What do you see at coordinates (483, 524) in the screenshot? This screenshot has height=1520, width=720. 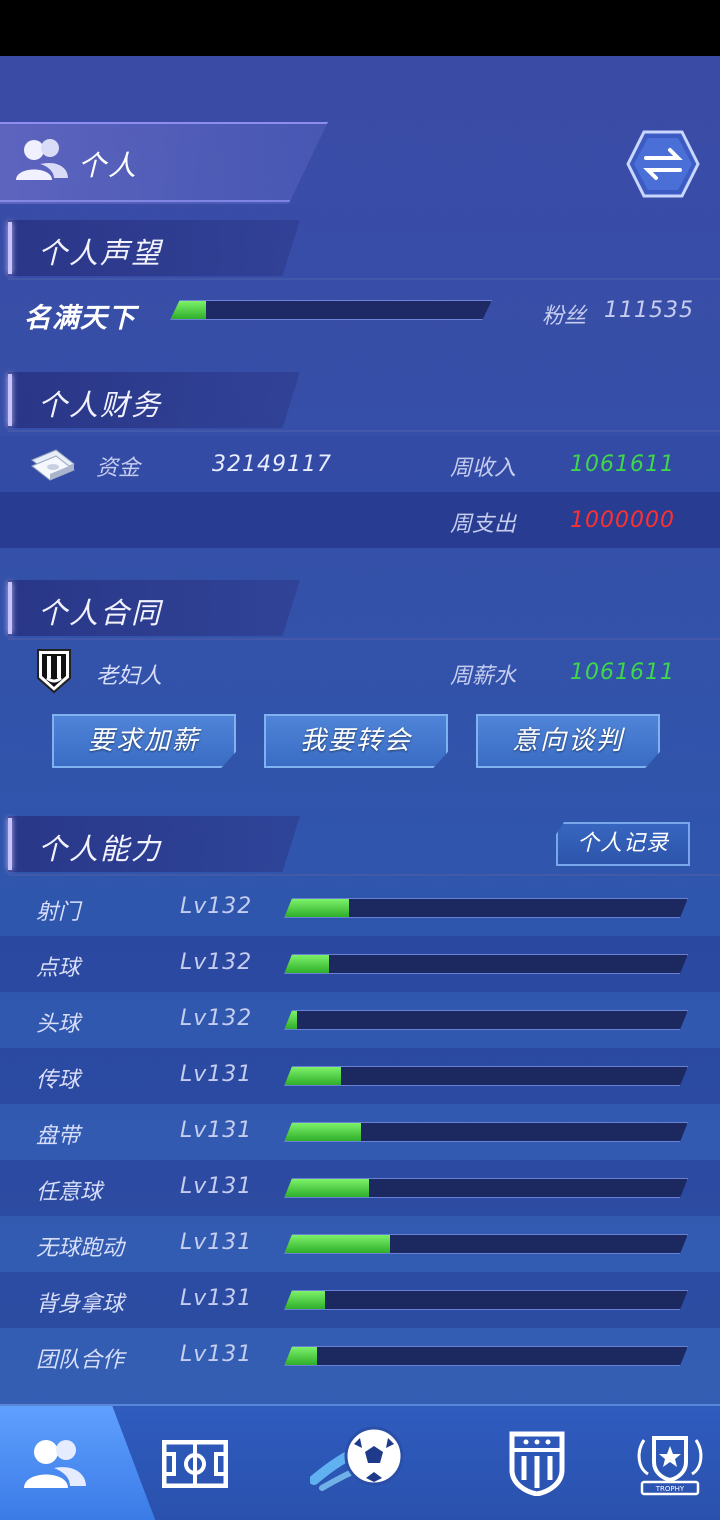 I see `weekly-expense-label: 周支出` at bounding box center [483, 524].